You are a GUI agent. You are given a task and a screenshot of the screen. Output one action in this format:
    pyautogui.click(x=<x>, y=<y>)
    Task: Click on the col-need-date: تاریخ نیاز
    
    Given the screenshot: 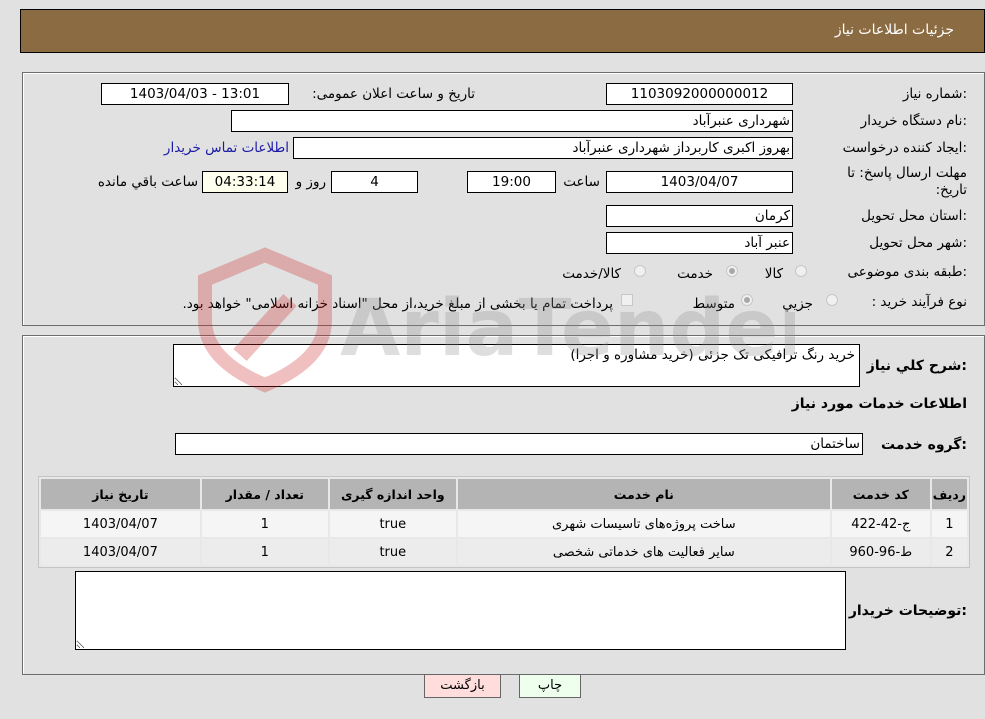 What is the action you would take?
    pyautogui.click(x=120, y=494)
    